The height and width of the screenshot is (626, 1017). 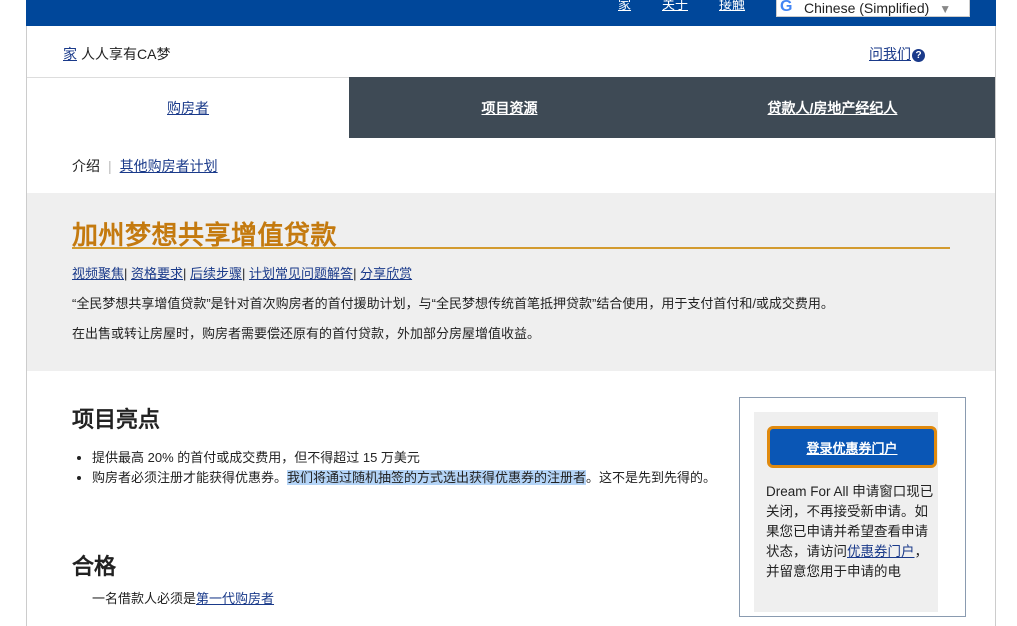 I want to click on tab-lenders-agents-label: 贷款人/房地产经纪人, so click(x=833, y=108).